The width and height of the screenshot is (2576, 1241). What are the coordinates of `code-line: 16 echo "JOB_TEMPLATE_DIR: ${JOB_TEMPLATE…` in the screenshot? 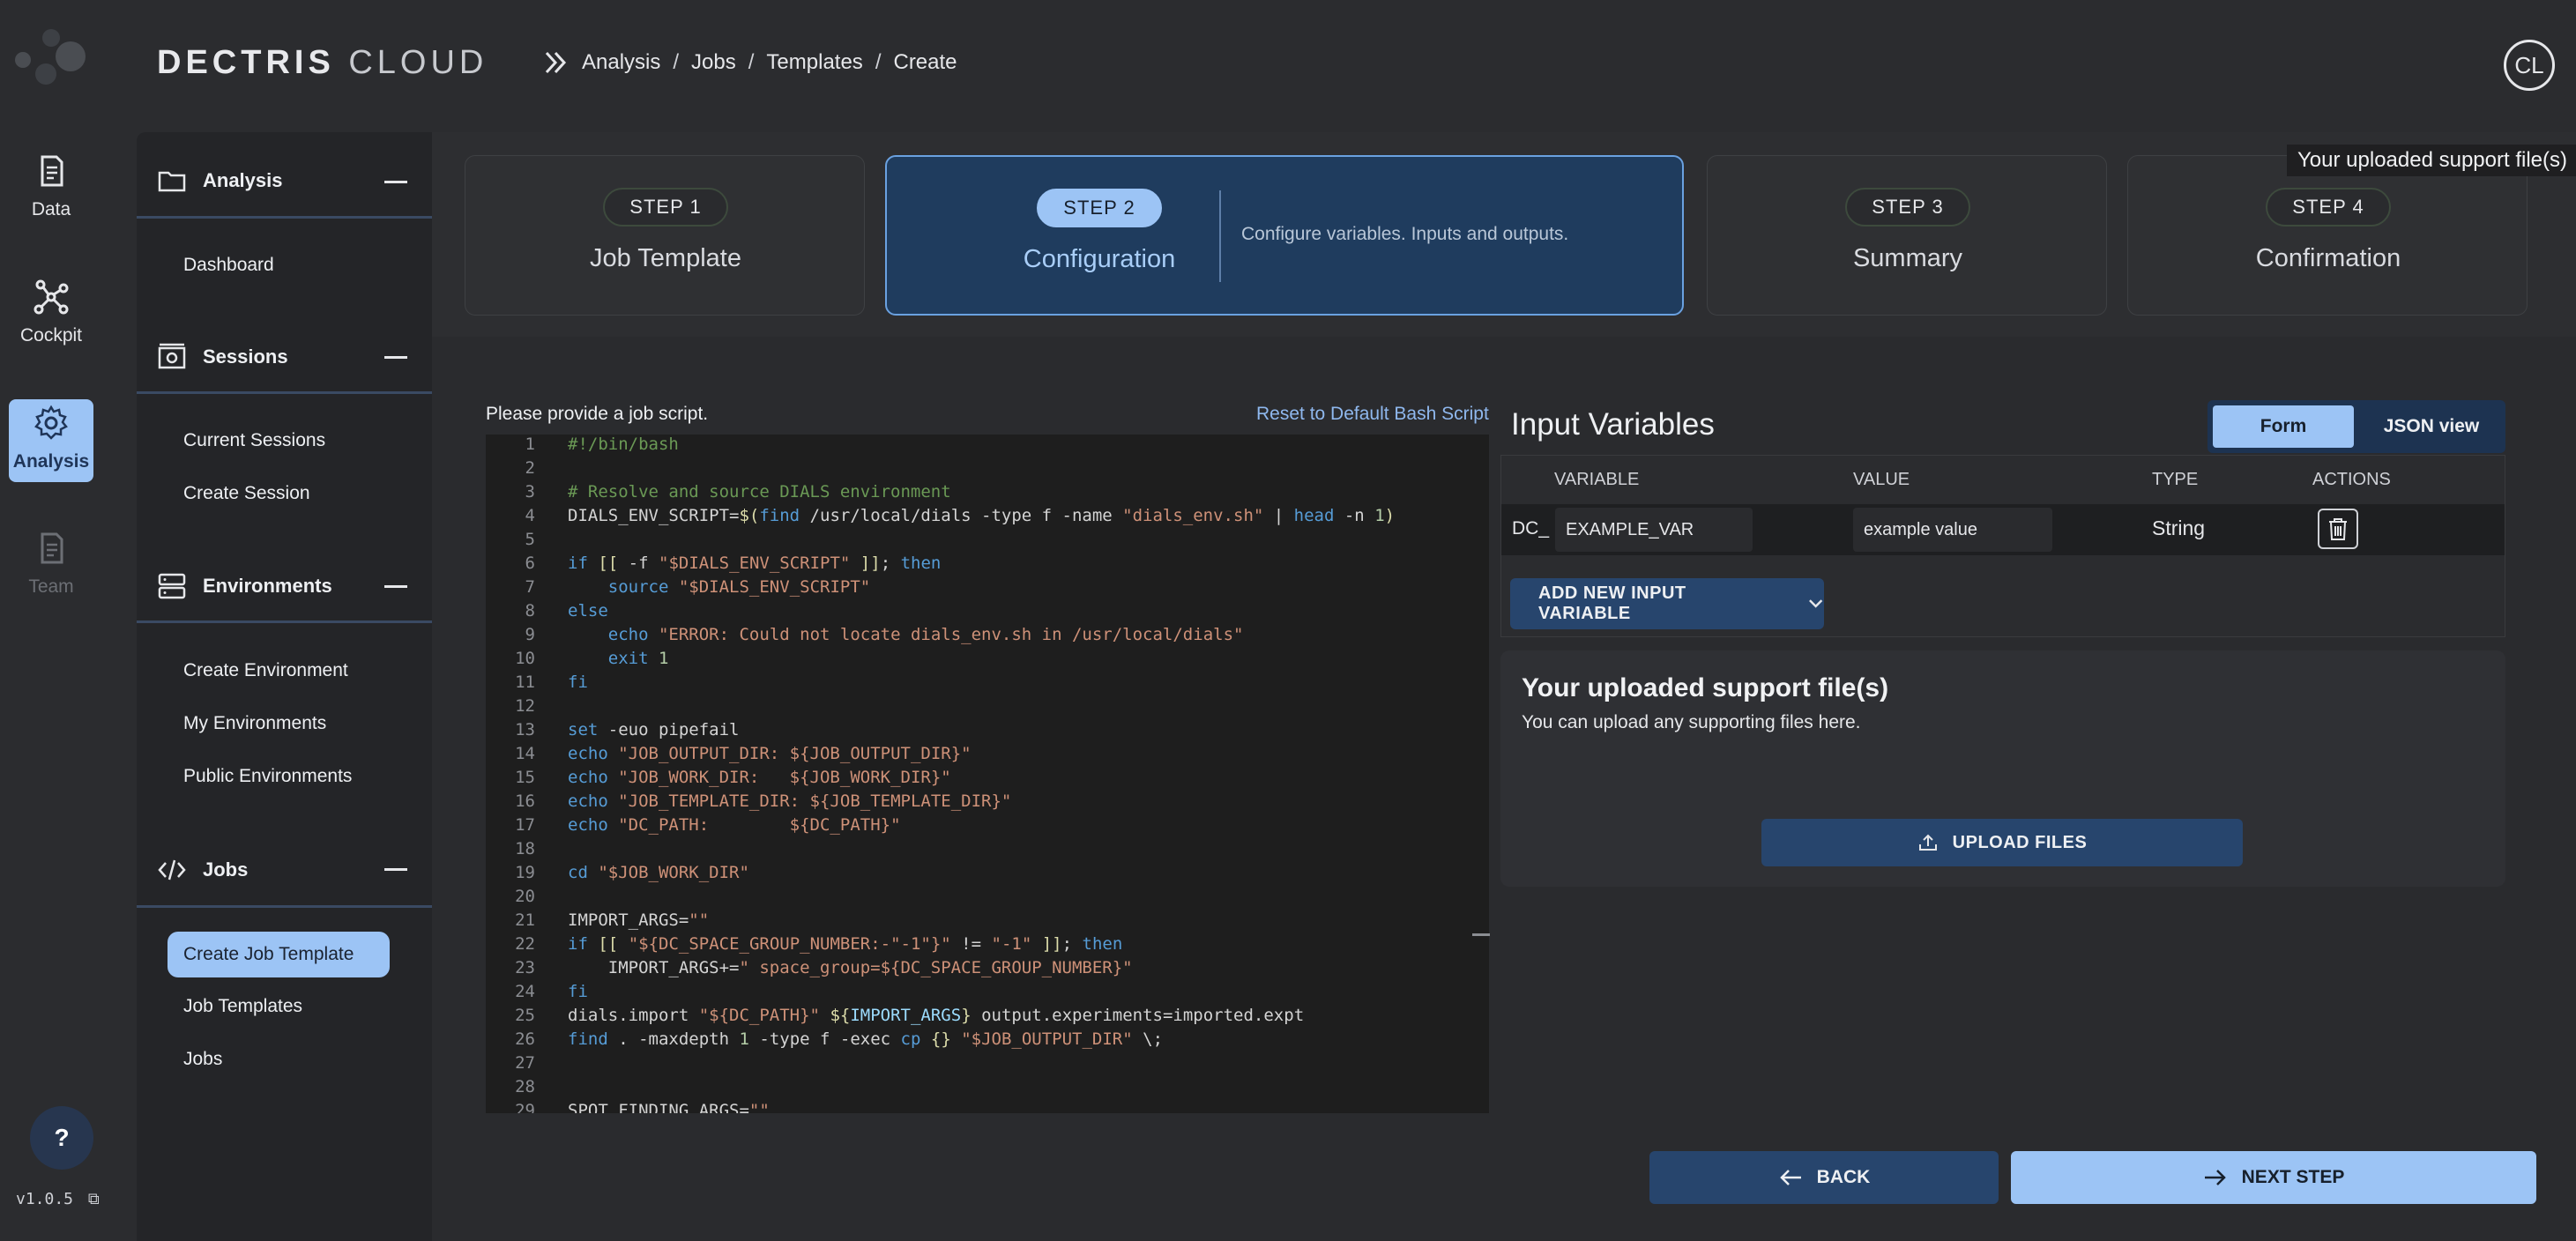 It's located at (980, 803).